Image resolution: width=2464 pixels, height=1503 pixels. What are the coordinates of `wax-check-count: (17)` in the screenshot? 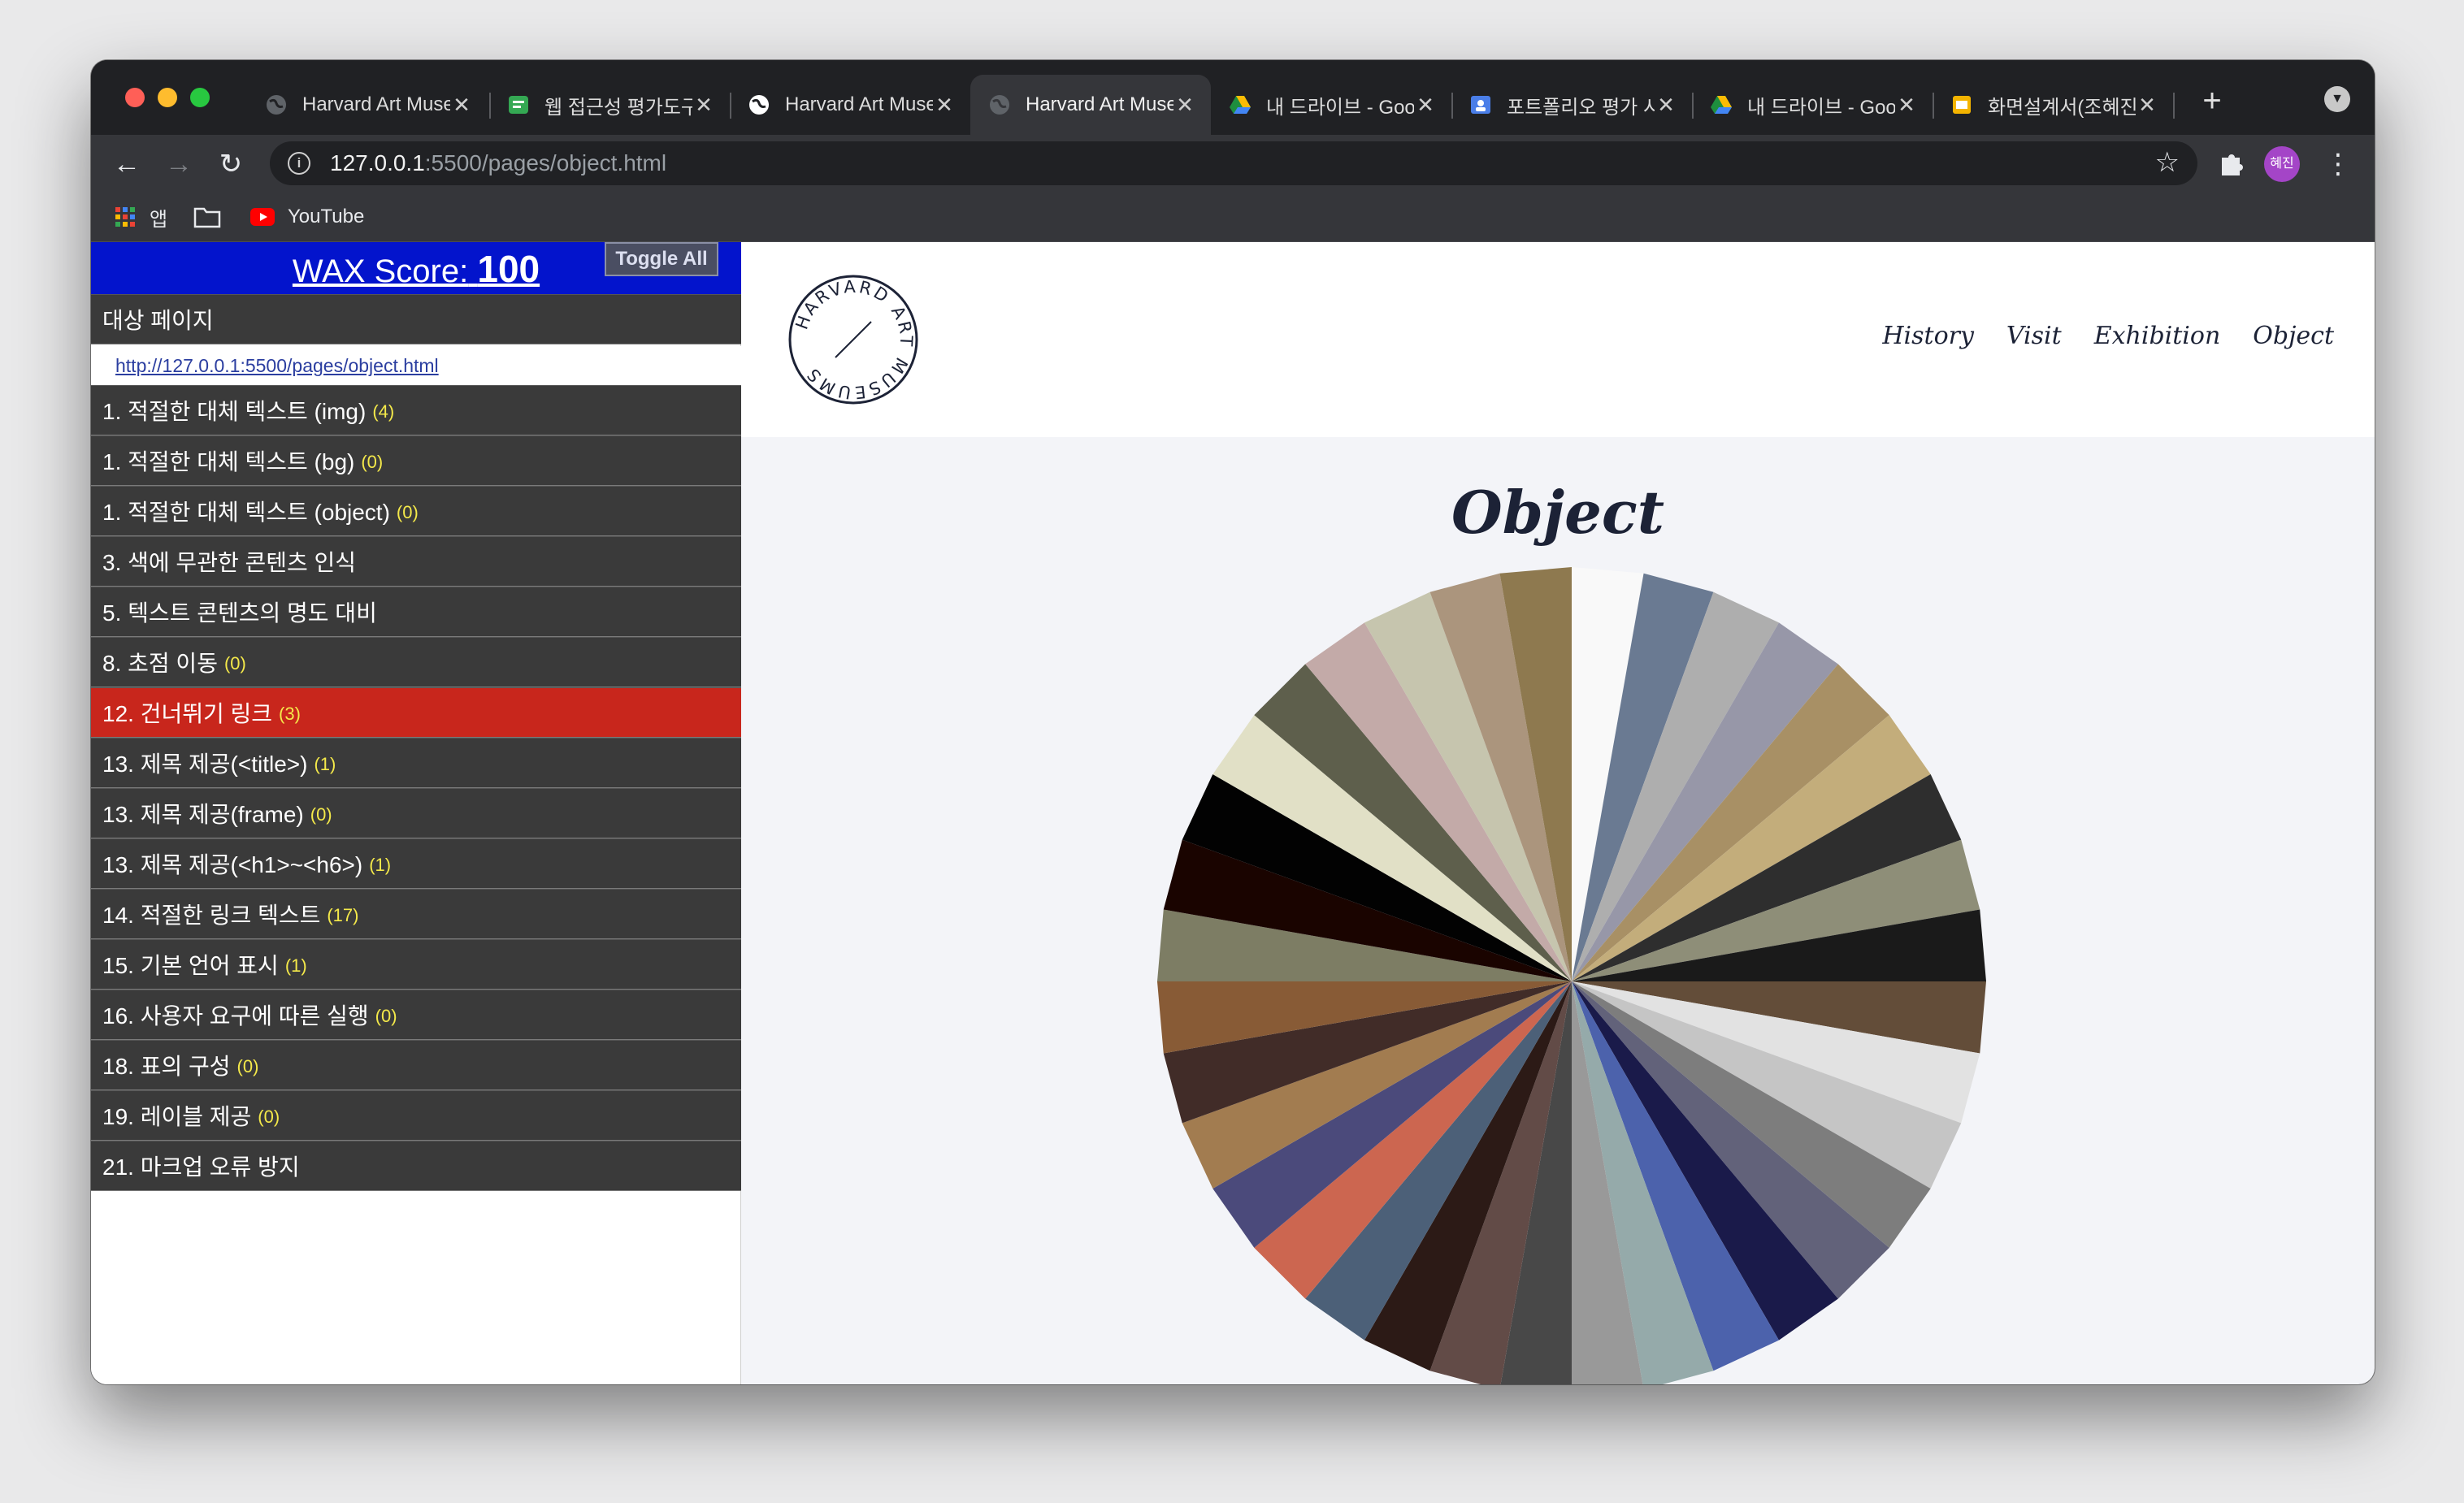 It's located at (343, 915).